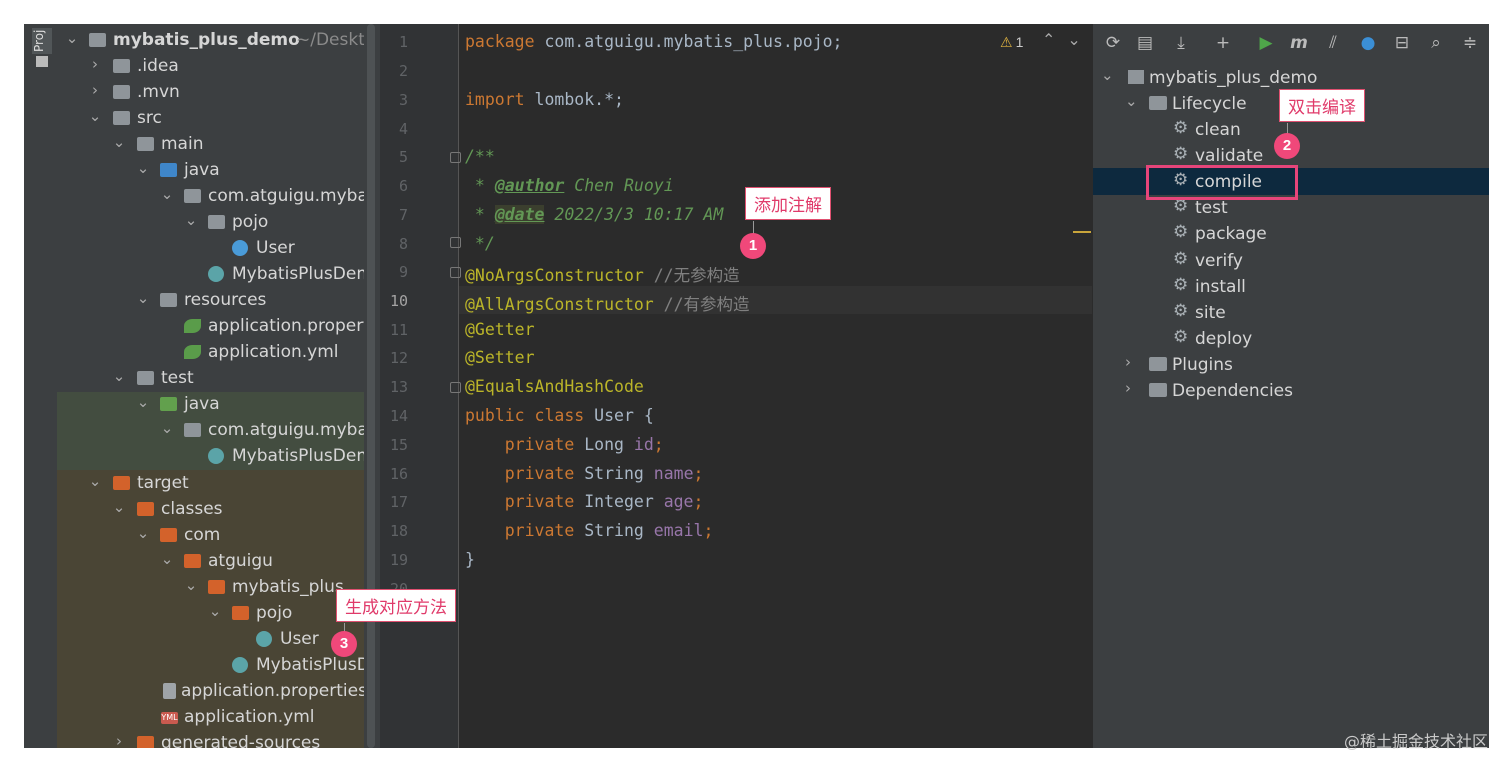  Describe the element at coordinates (544, 99) in the screenshot. I see `code-line-3: import lombok.*;` at that location.